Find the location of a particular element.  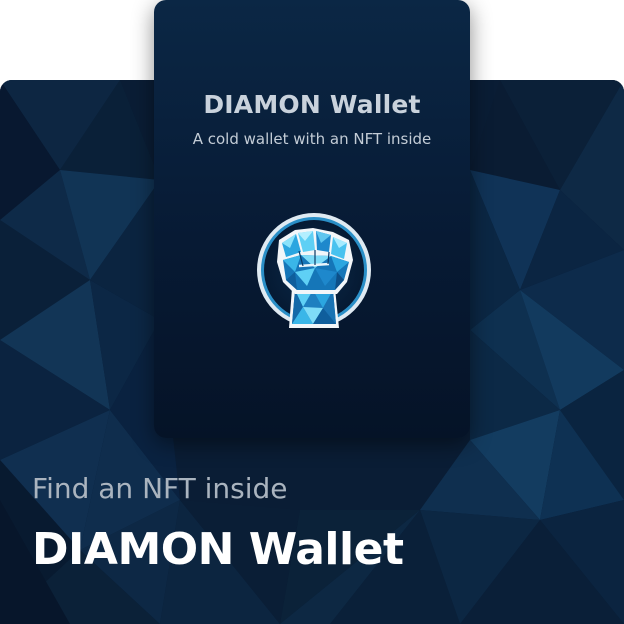

card-title: DIAMON Wallet is located at coordinates (312, 104).